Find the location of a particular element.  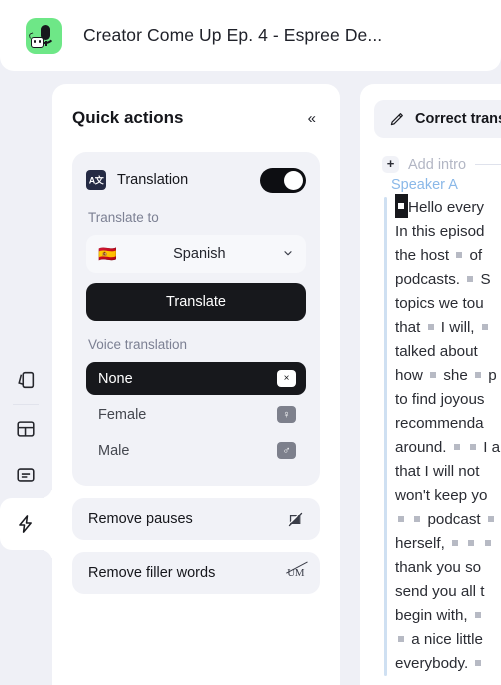

language-select: 🇪🇸 Spanish is located at coordinates (196, 254).